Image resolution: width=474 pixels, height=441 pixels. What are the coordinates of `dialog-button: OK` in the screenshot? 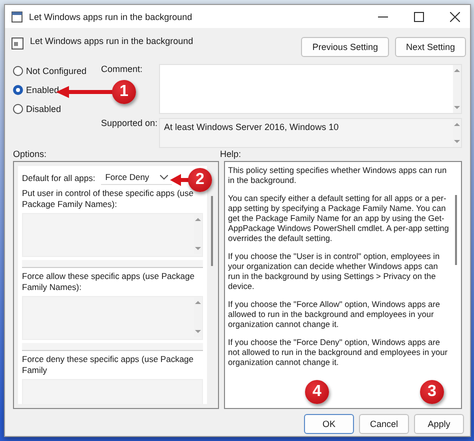 It's located at (329, 424).